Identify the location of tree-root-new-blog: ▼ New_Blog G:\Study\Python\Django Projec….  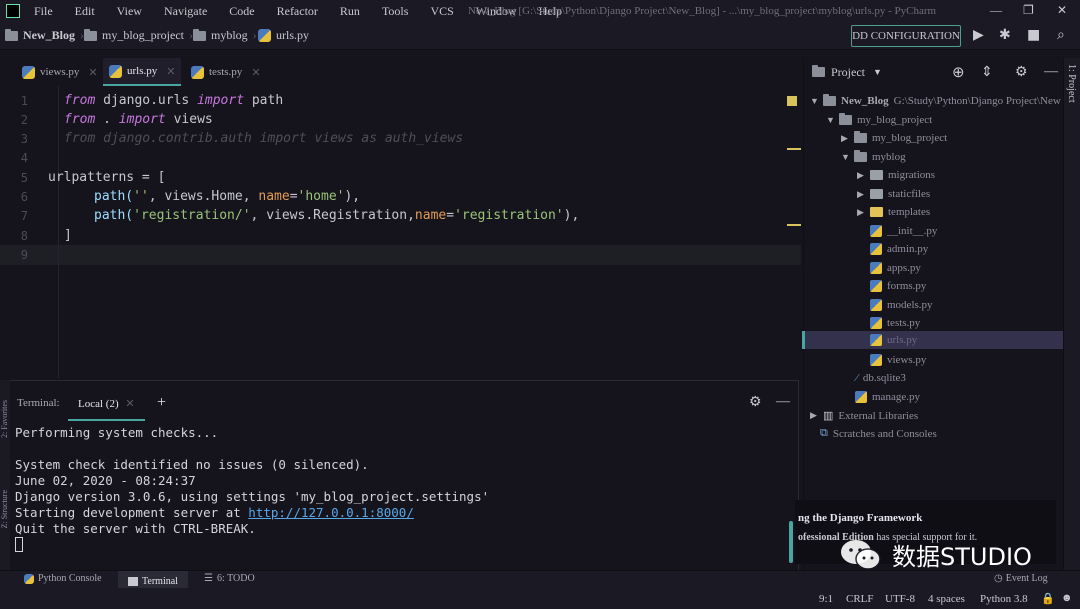
(935, 100).